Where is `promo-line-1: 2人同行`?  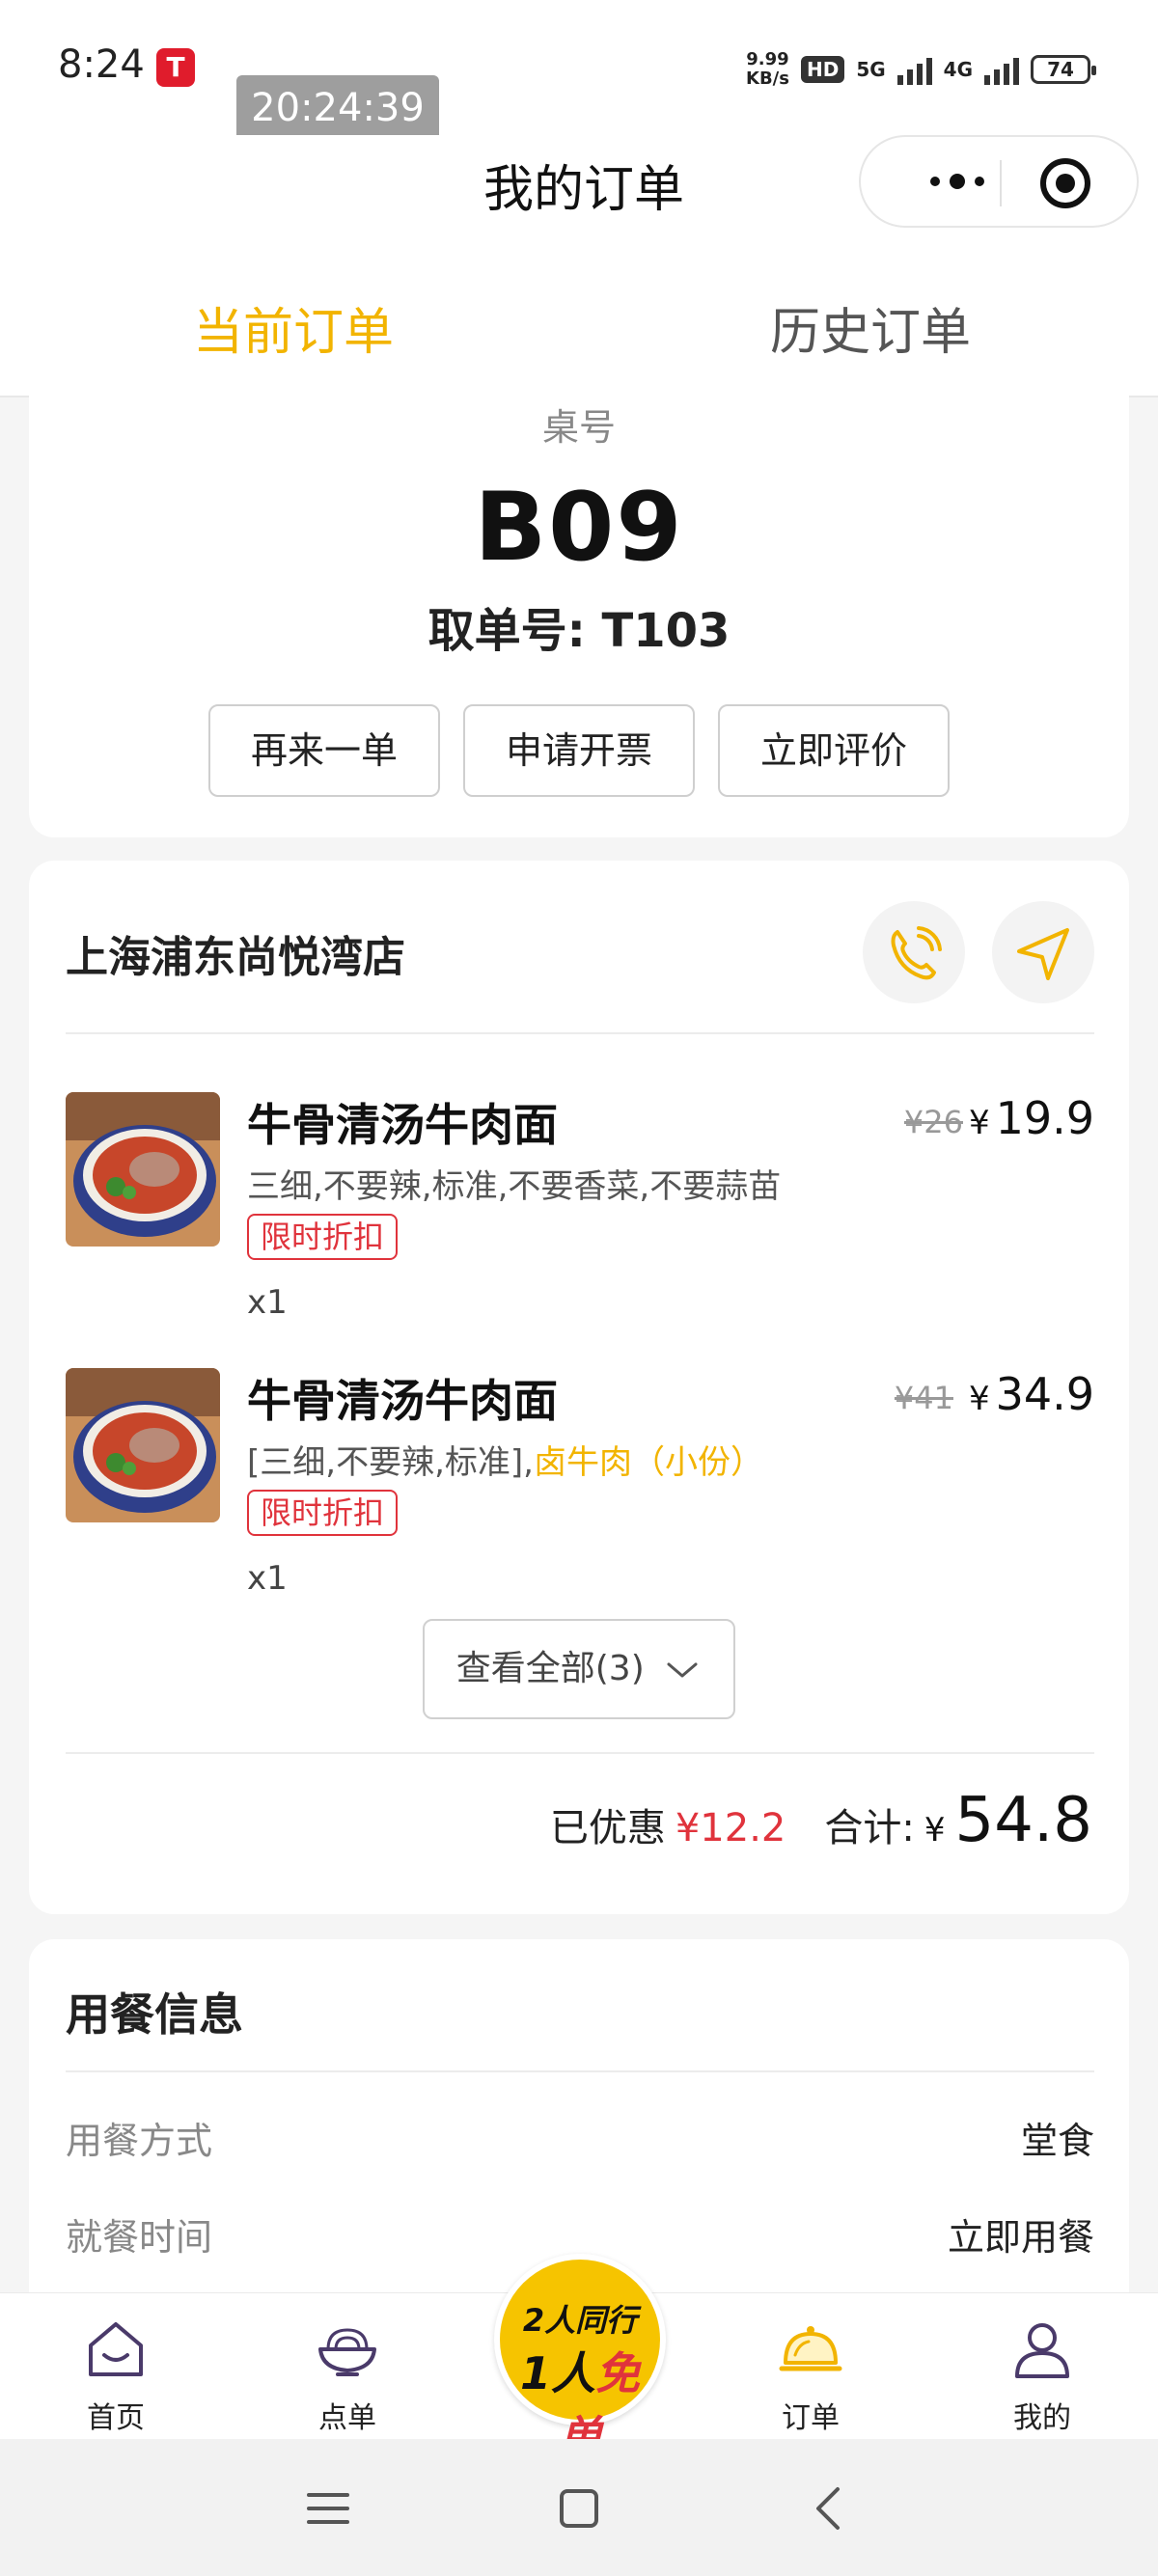
promo-line-1: 2人同行 is located at coordinates (580, 2321).